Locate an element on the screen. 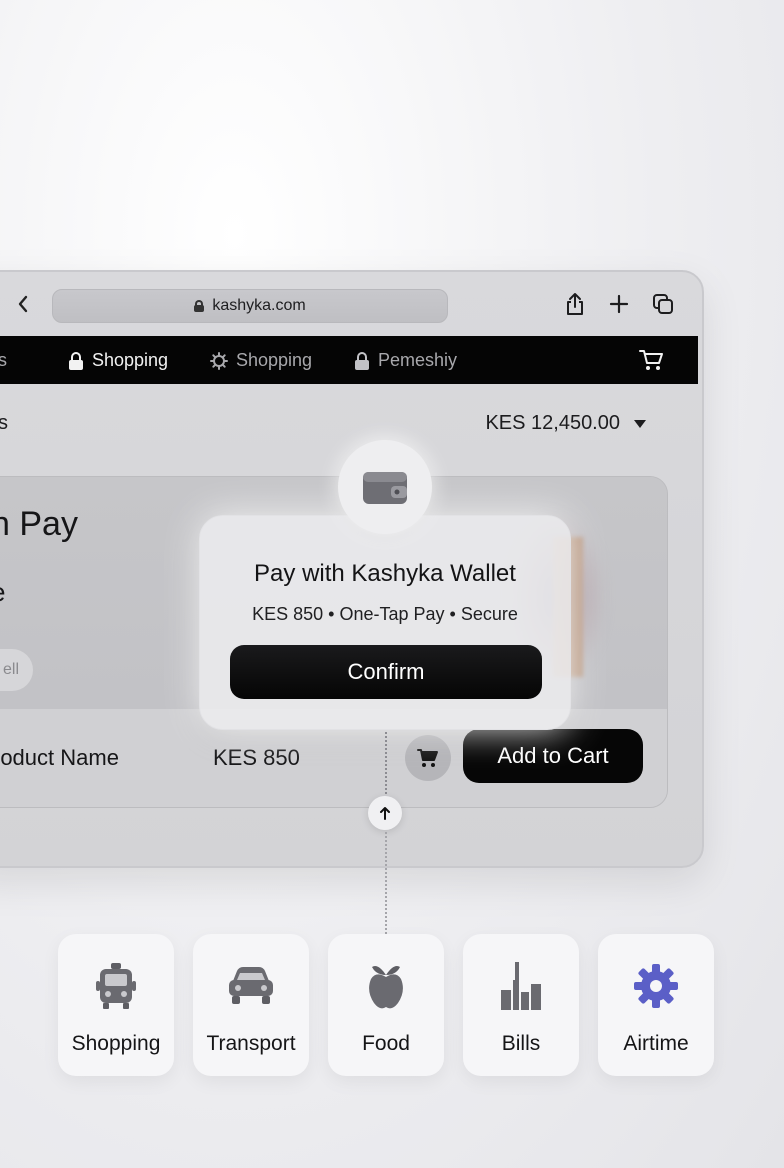 The width and height of the screenshot is (784, 1168). wallet-icon is located at coordinates (385, 488).